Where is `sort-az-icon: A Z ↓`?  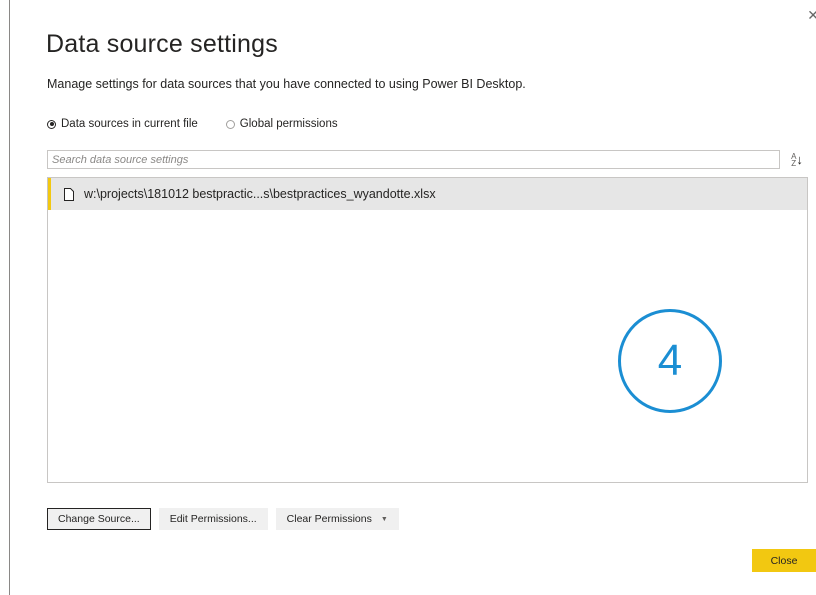
sort-az-icon: A Z ↓ is located at coordinates (797, 159).